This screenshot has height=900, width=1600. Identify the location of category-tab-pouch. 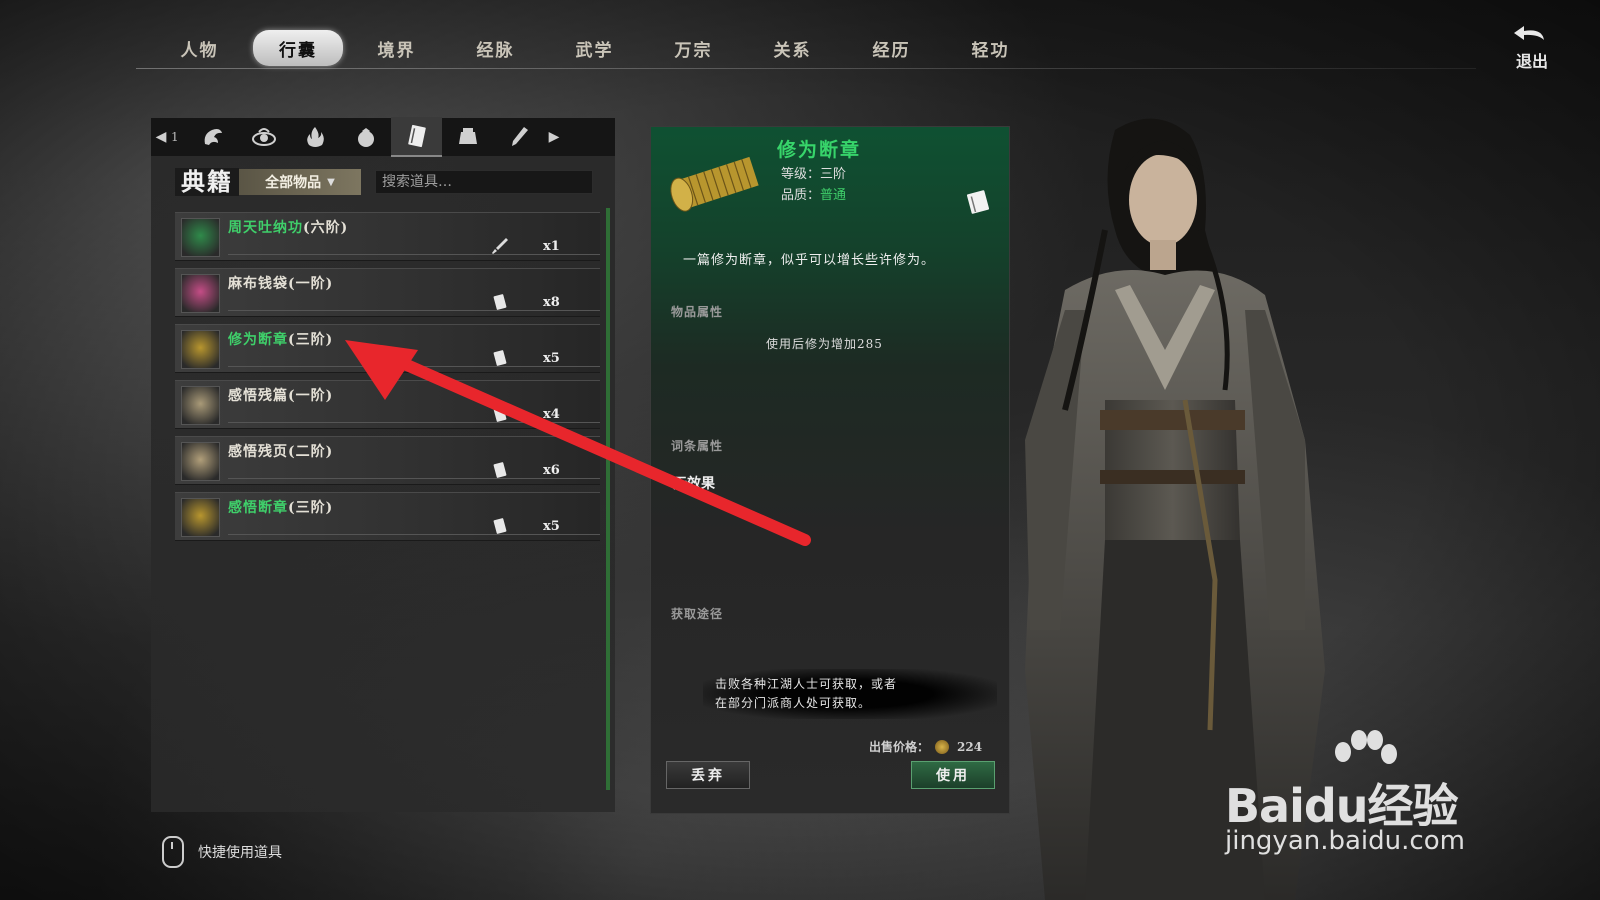
(365, 137).